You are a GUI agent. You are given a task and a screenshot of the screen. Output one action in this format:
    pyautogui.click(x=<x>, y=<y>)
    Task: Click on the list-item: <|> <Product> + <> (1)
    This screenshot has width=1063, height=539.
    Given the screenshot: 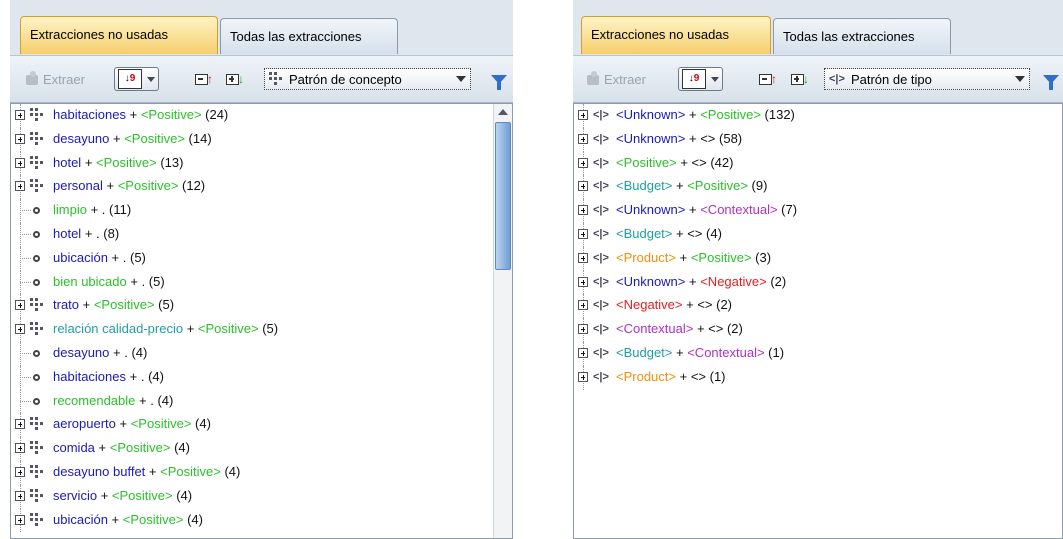 What is the action you would take?
    pyautogui.click(x=818, y=377)
    